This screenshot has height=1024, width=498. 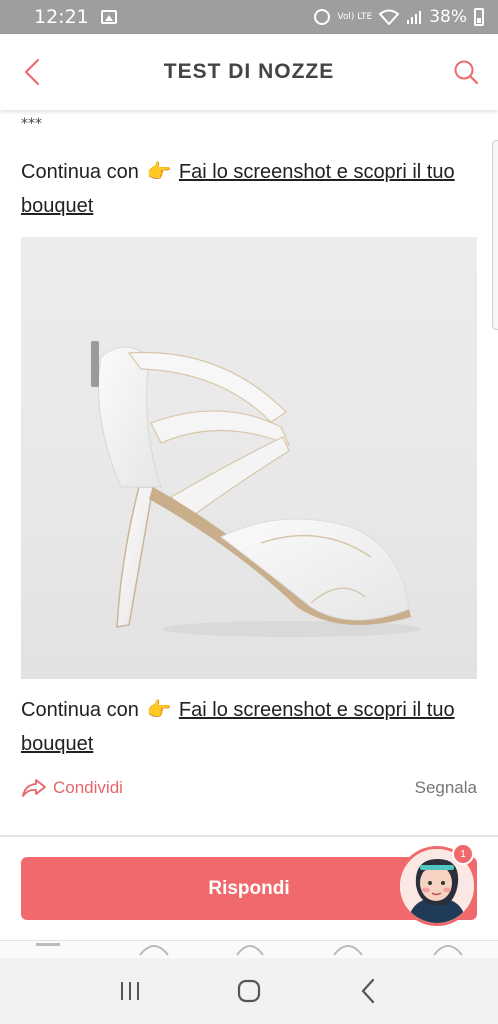 I want to click on status-time: 12:21, so click(x=61, y=17).